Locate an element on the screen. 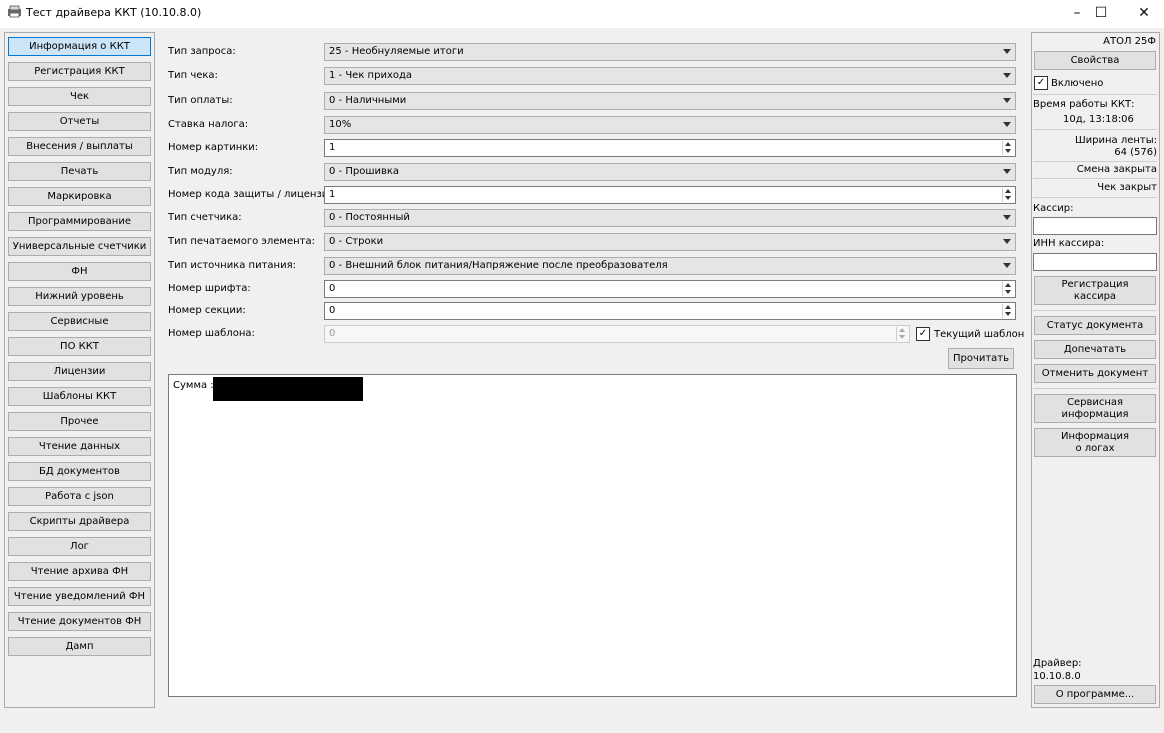 The image size is (1164, 733). nav-item-fn-archive: Чтение архива ФН is located at coordinates (79, 571).